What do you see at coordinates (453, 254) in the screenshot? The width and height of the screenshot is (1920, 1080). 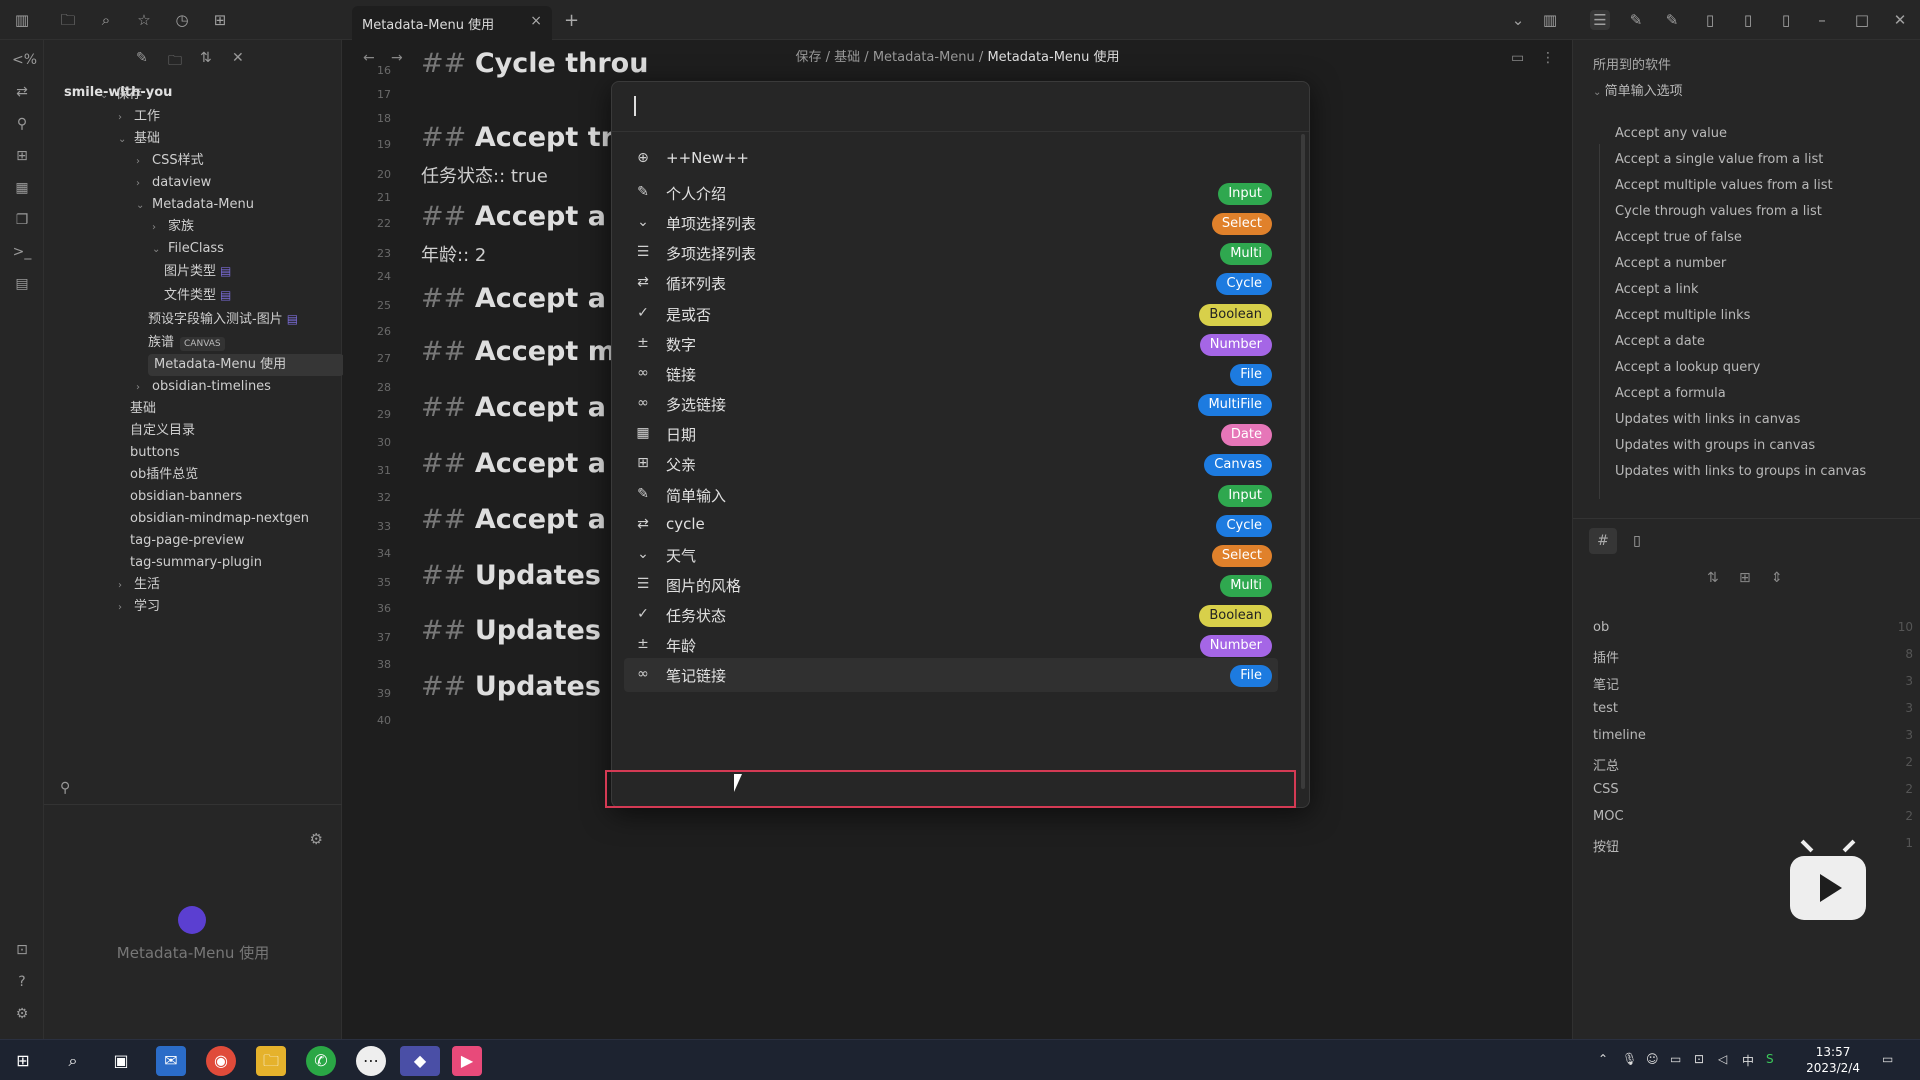 I see `inline-field: 年龄:: 2` at bounding box center [453, 254].